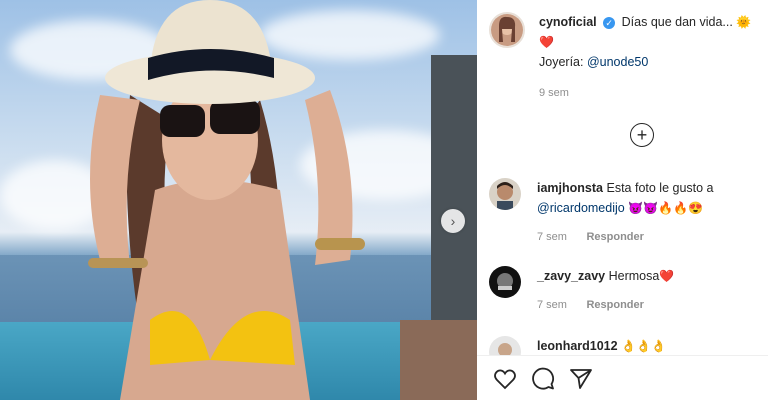 The height and width of the screenshot is (400, 768). Describe the element at coordinates (453, 221) in the screenshot. I see `chevron-right-icon: ›` at that location.